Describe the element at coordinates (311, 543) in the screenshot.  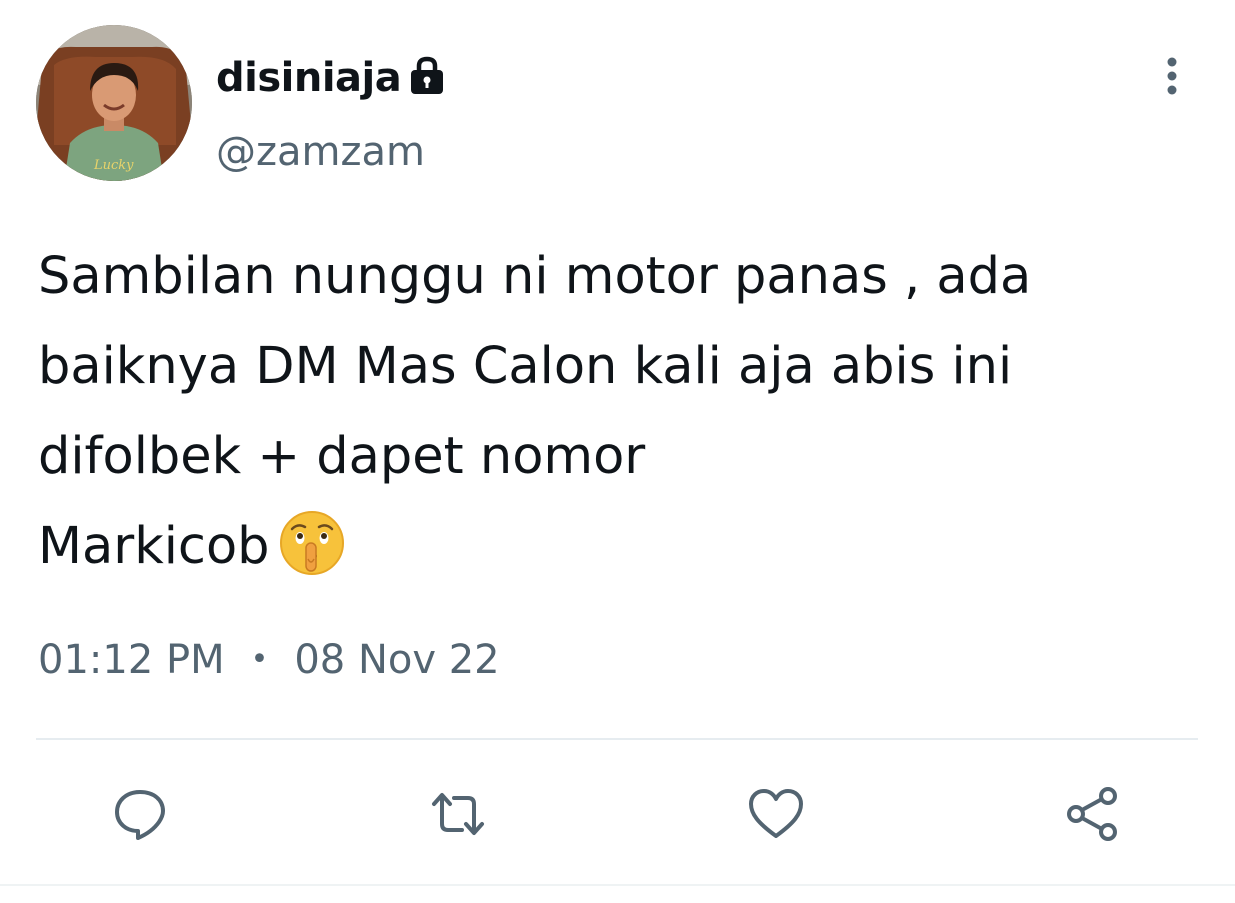
I see `shushing-face-icon` at that location.